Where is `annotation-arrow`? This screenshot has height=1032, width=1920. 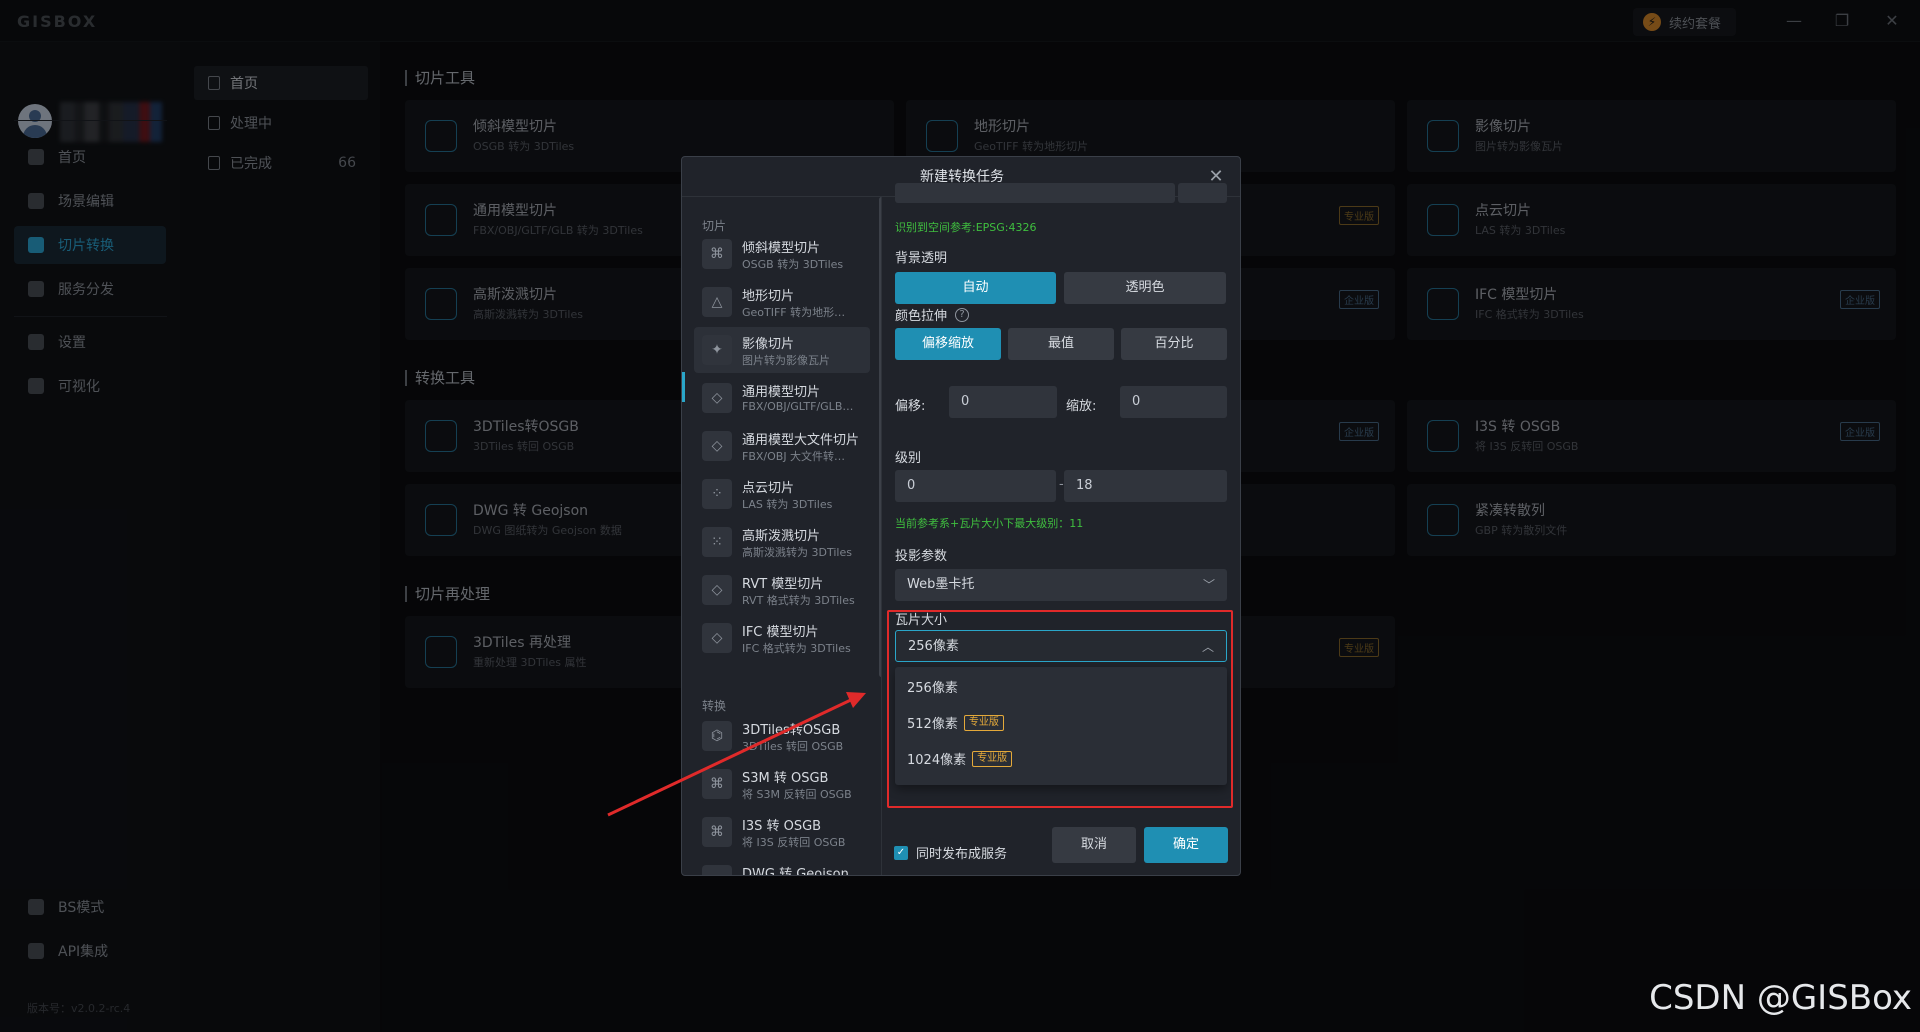 annotation-arrow is located at coordinates (736, 754).